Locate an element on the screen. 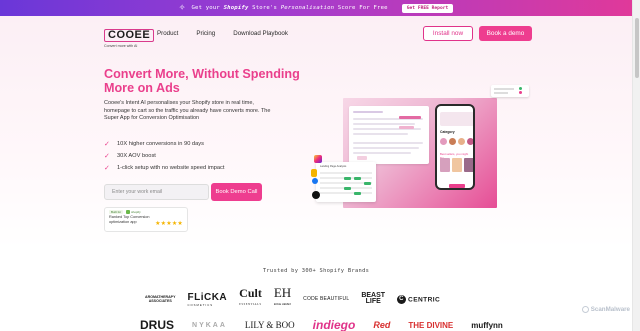 The width and height of the screenshot is (640, 331). shopify-bag-icon is located at coordinates (128, 212).